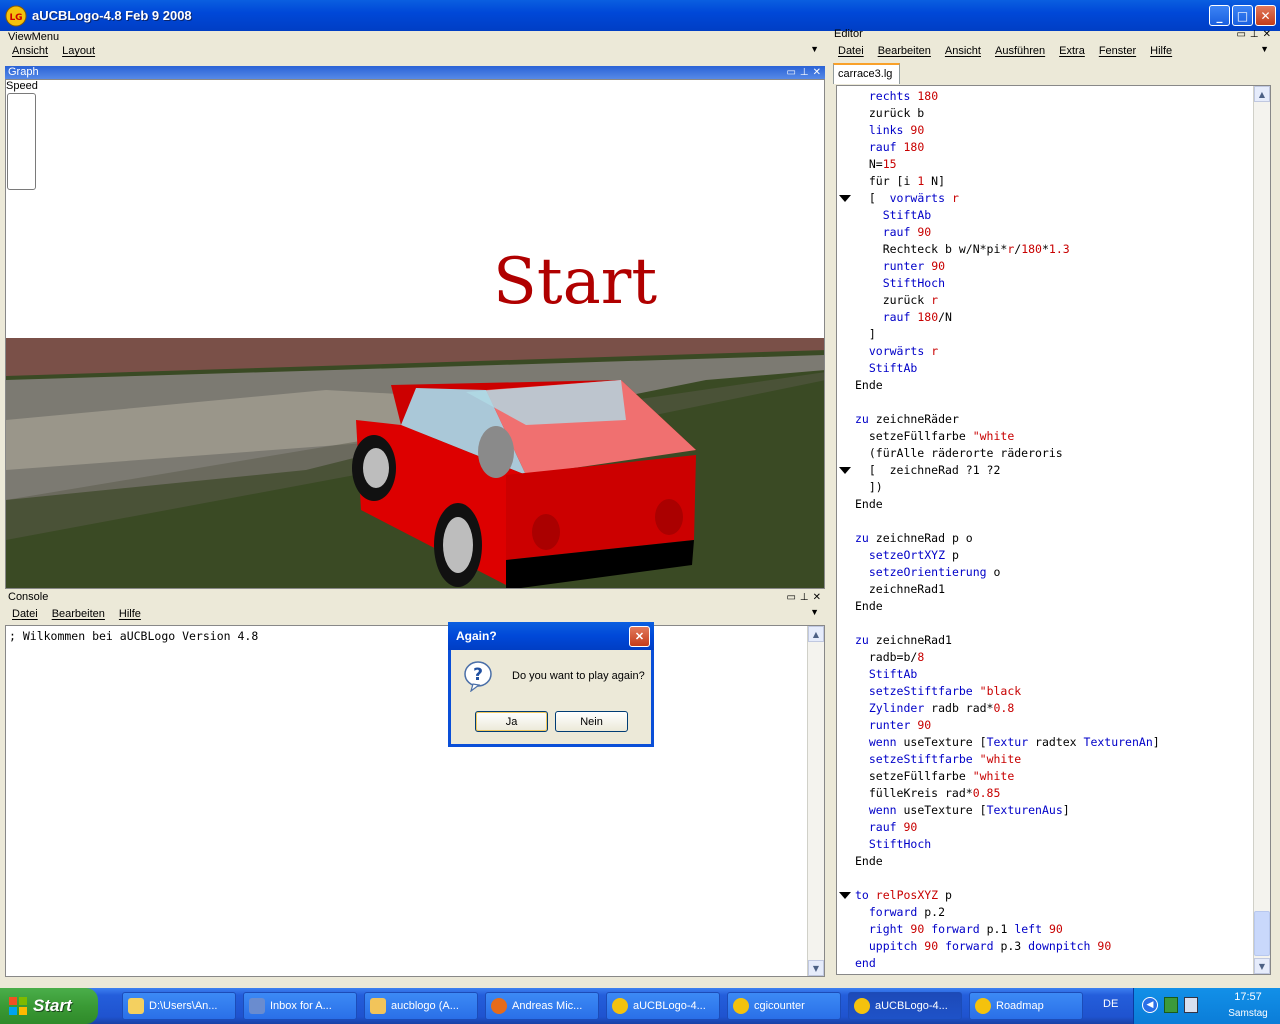  What do you see at coordinates (914, 283) in the screenshot?
I see `code-line: StiftHoch` at bounding box center [914, 283].